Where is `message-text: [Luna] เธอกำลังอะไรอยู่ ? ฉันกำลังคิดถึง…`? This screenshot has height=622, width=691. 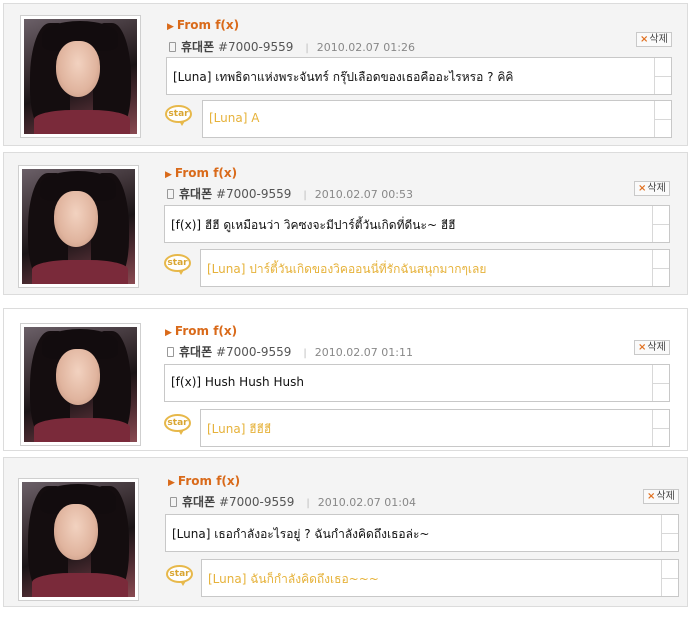
message-text: [Luna] เธอกำลังอะไรอยู่ ? ฉันกำลังคิดถึง… is located at coordinates (301, 534).